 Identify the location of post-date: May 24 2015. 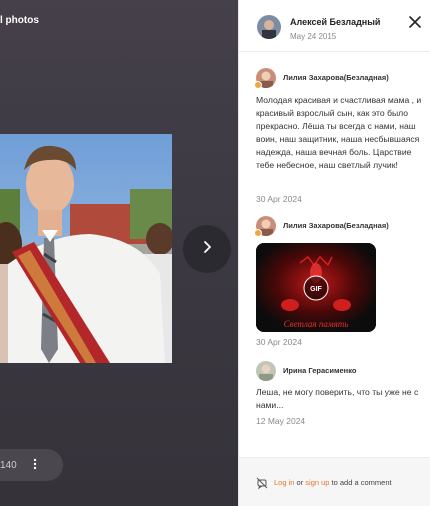
(313, 36).